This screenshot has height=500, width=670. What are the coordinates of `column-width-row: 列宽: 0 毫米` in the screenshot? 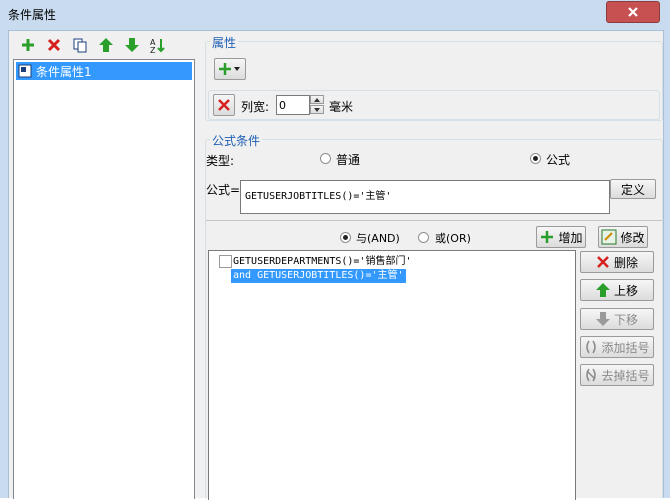 It's located at (434, 105).